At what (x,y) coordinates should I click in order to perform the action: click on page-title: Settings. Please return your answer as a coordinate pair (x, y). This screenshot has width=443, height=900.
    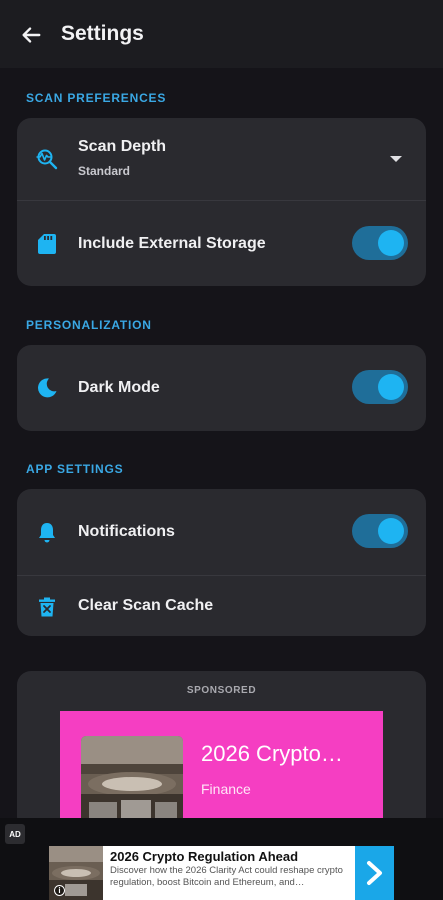
    Looking at the image, I should click on (102, 33).